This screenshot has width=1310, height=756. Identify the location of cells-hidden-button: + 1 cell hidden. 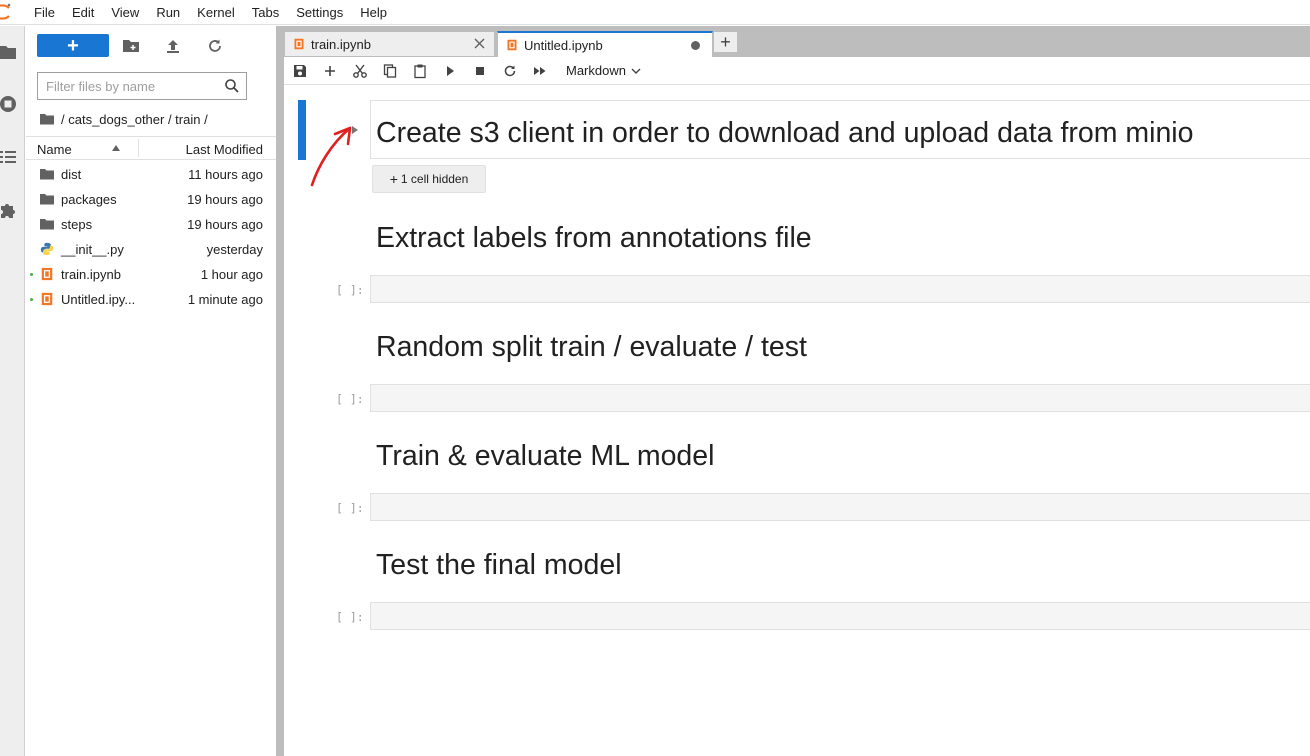
(429, 179).